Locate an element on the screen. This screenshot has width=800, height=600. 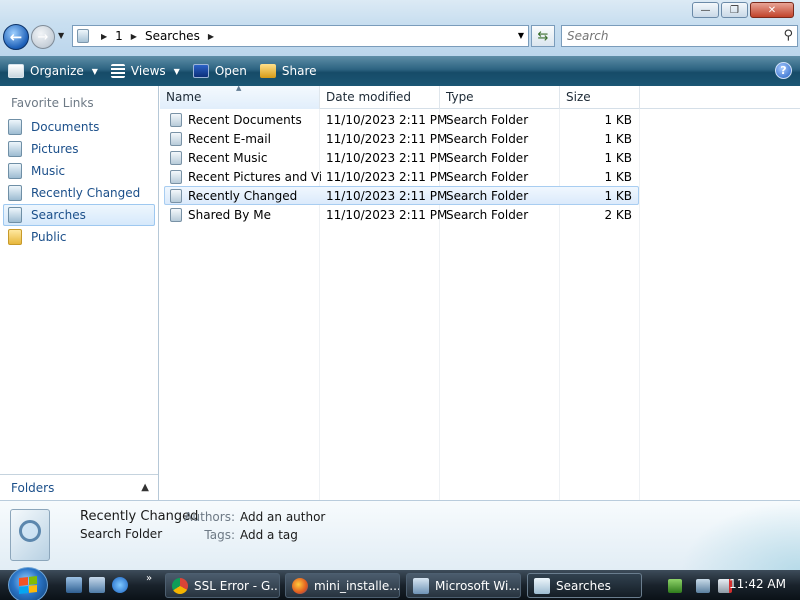
favorite-link-label: Documents is located at coordinates (65, 127).